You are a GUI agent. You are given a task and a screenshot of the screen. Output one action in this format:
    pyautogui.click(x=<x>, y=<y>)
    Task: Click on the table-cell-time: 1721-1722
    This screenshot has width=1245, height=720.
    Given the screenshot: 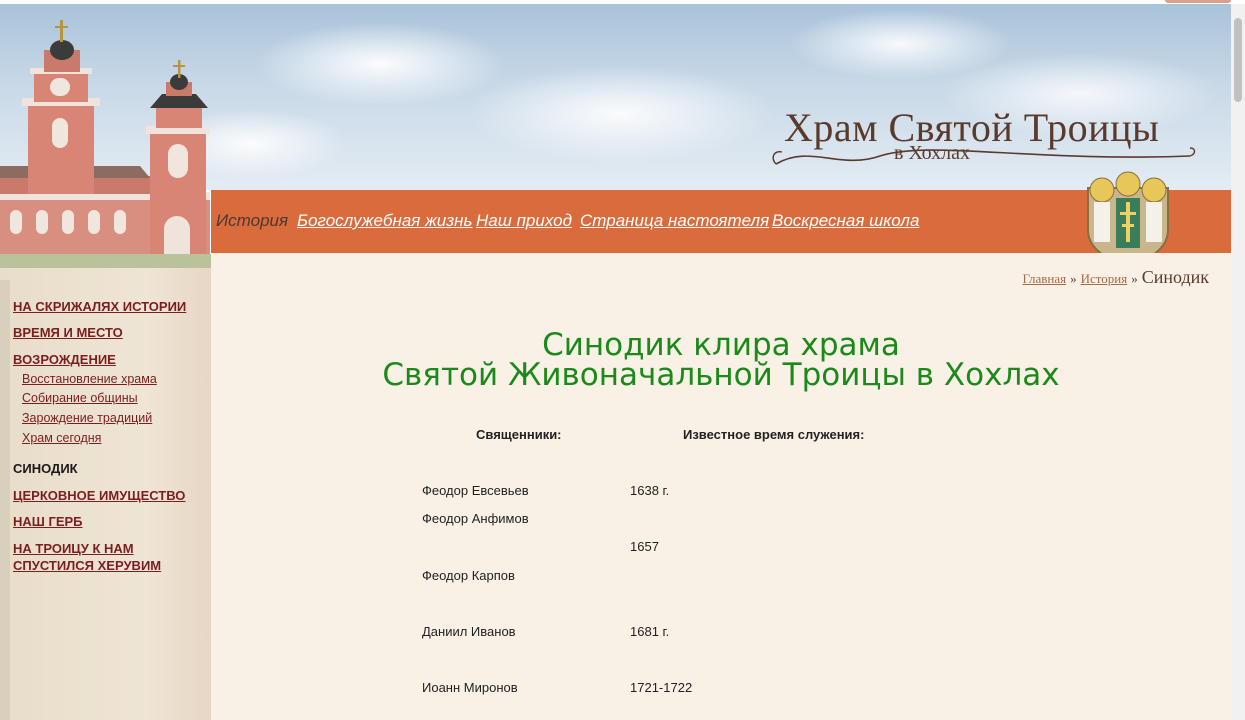 What is the action you would take?
    pyautogui.click(x=661, y=687)
    